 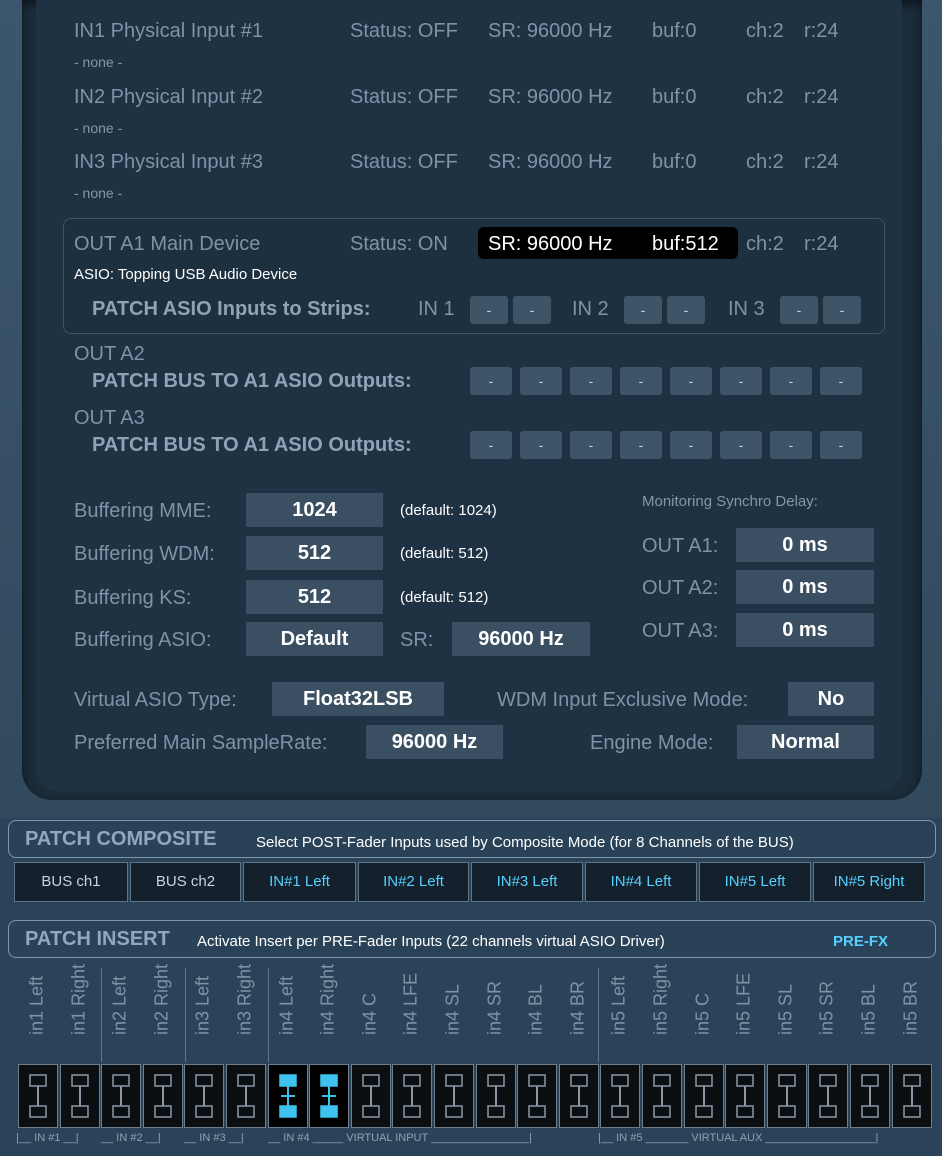 What do you see at coordinates (591, 381) in the screenshot?
I see `out-a2-patch-button-3: -` at bounding box center [591, 381].